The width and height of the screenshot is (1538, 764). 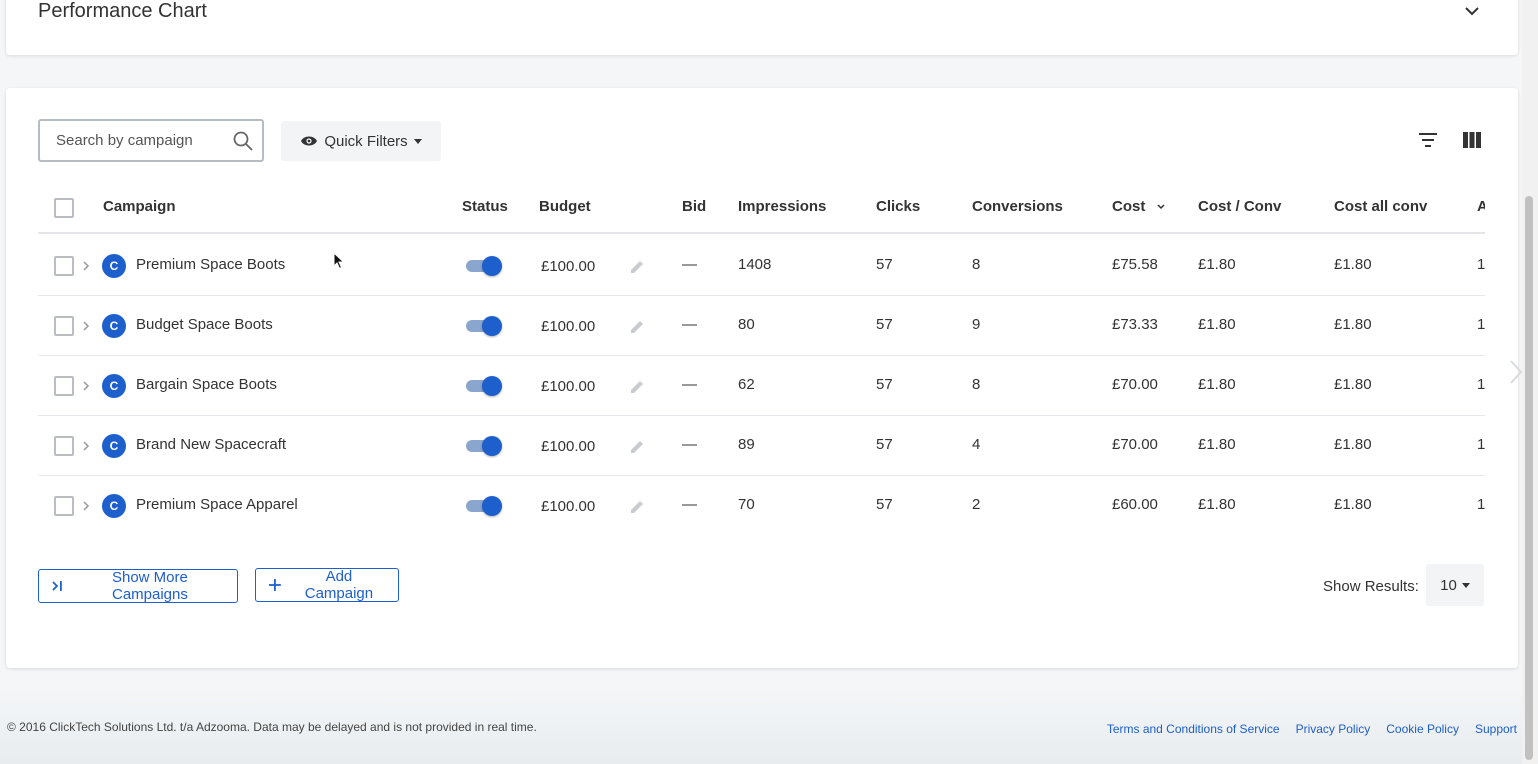 What do you see at coordinates (694, 206) in the screenshot?
I see `header-bid: Bid` at bounding box center [694, 206].